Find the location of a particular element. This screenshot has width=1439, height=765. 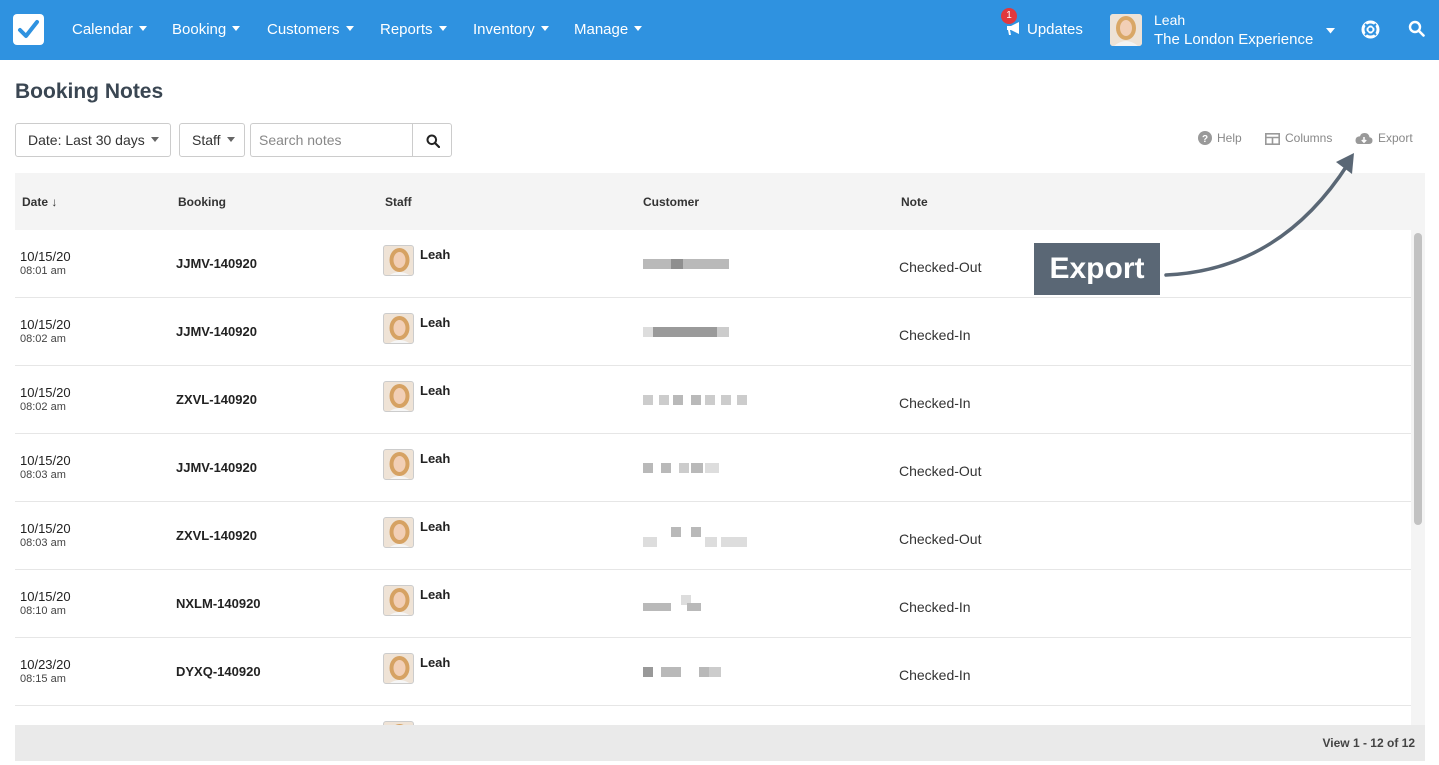

row-booking-link: NXLM-140920 is located at coordinates (218, 603).